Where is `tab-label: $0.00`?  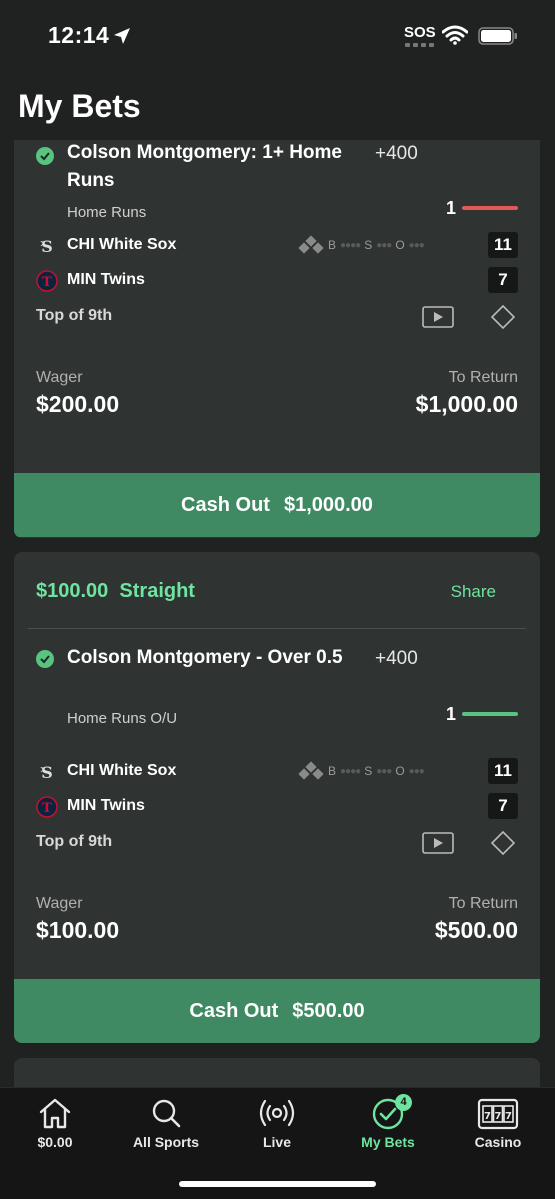
tab-label: $0.00 is located at coordinates (55, 1142).